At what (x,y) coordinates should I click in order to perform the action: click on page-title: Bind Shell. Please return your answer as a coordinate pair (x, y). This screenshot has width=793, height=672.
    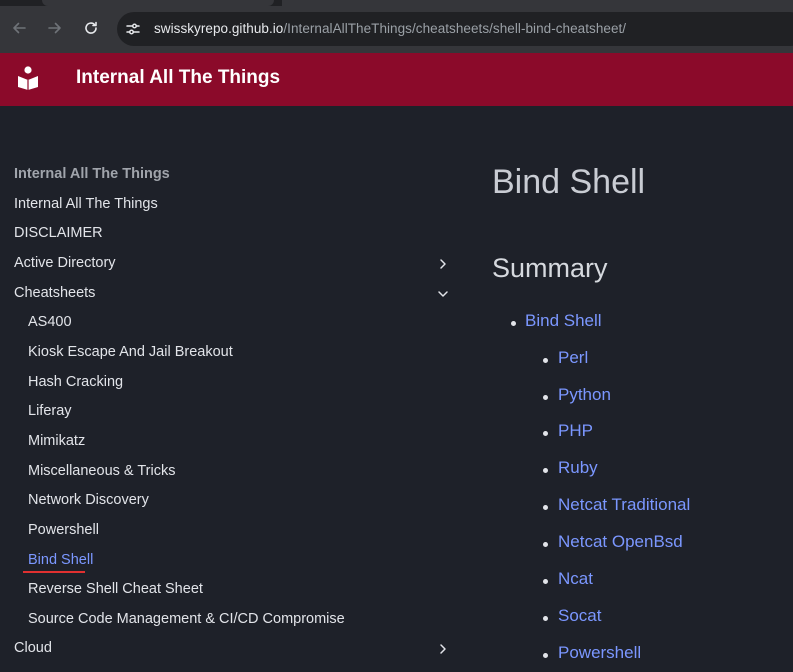
    Looking at the image, I should click on (569, 182).